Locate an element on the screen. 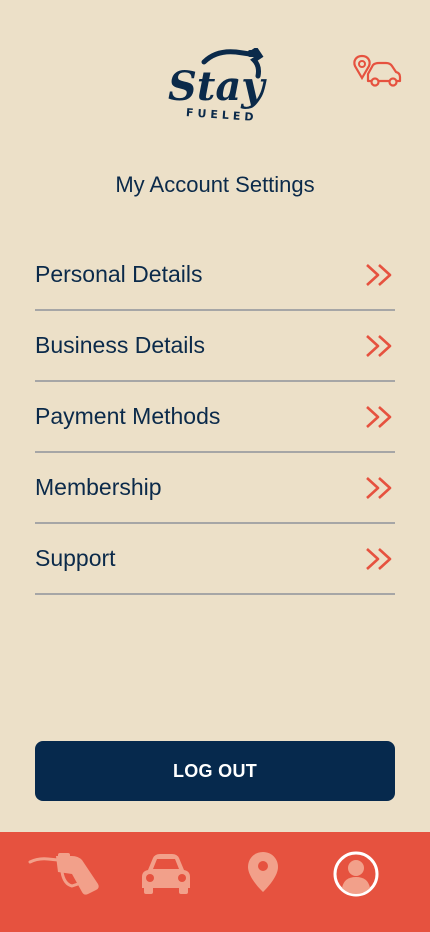 This screenshot has width=430, height=932. bottom-nav is located at coordinates (215, 882).